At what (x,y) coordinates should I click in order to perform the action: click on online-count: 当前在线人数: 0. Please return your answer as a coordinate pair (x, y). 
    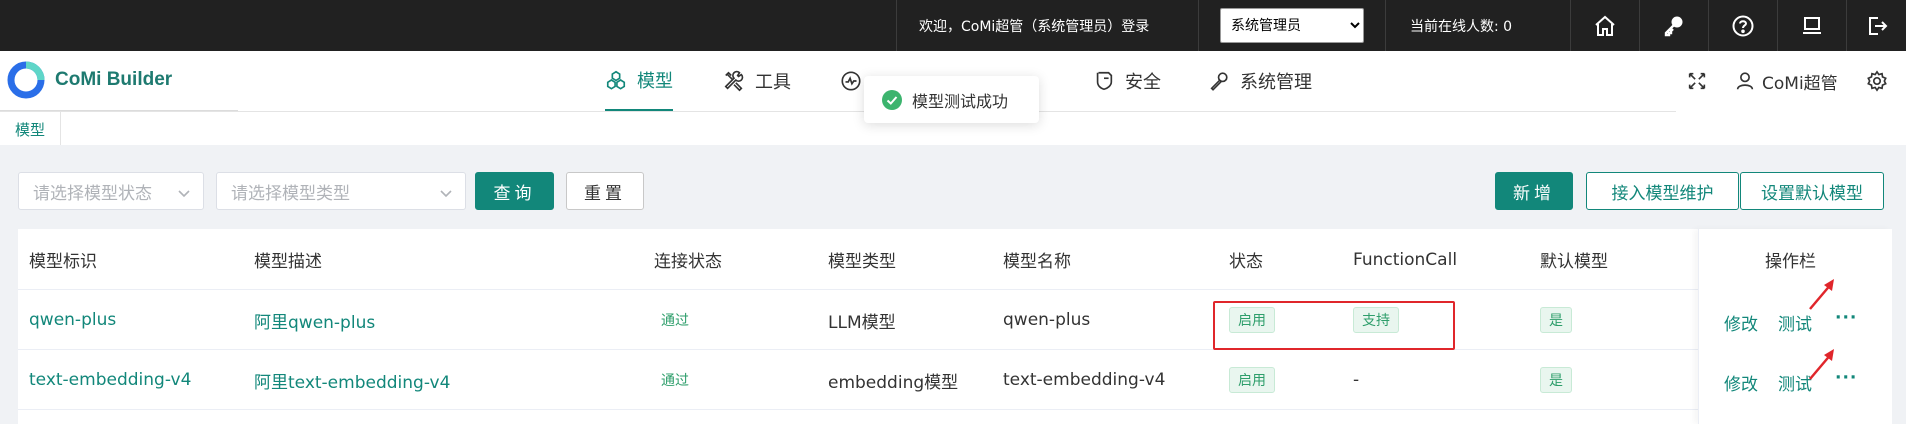
    Looking at the image, I should click on (1477, 25).